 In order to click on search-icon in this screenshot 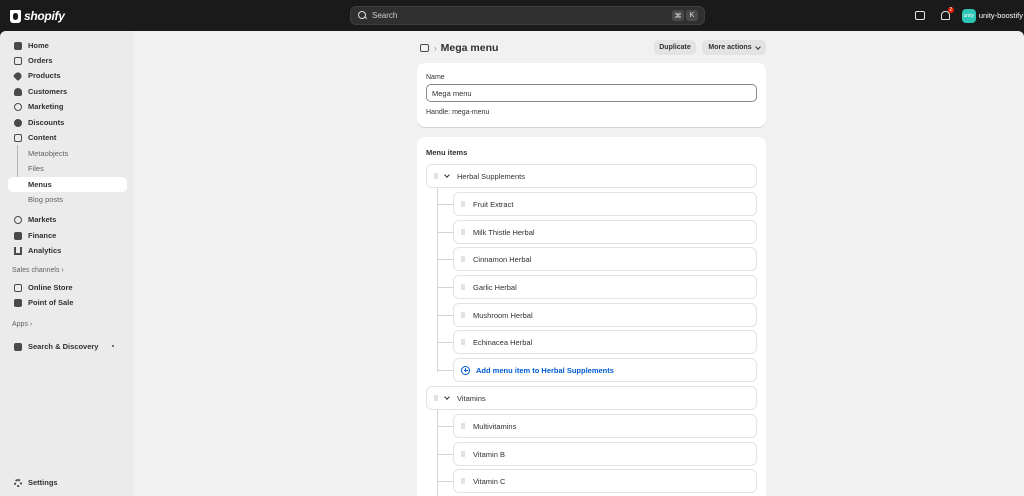, I will do `click(362, 15)`.